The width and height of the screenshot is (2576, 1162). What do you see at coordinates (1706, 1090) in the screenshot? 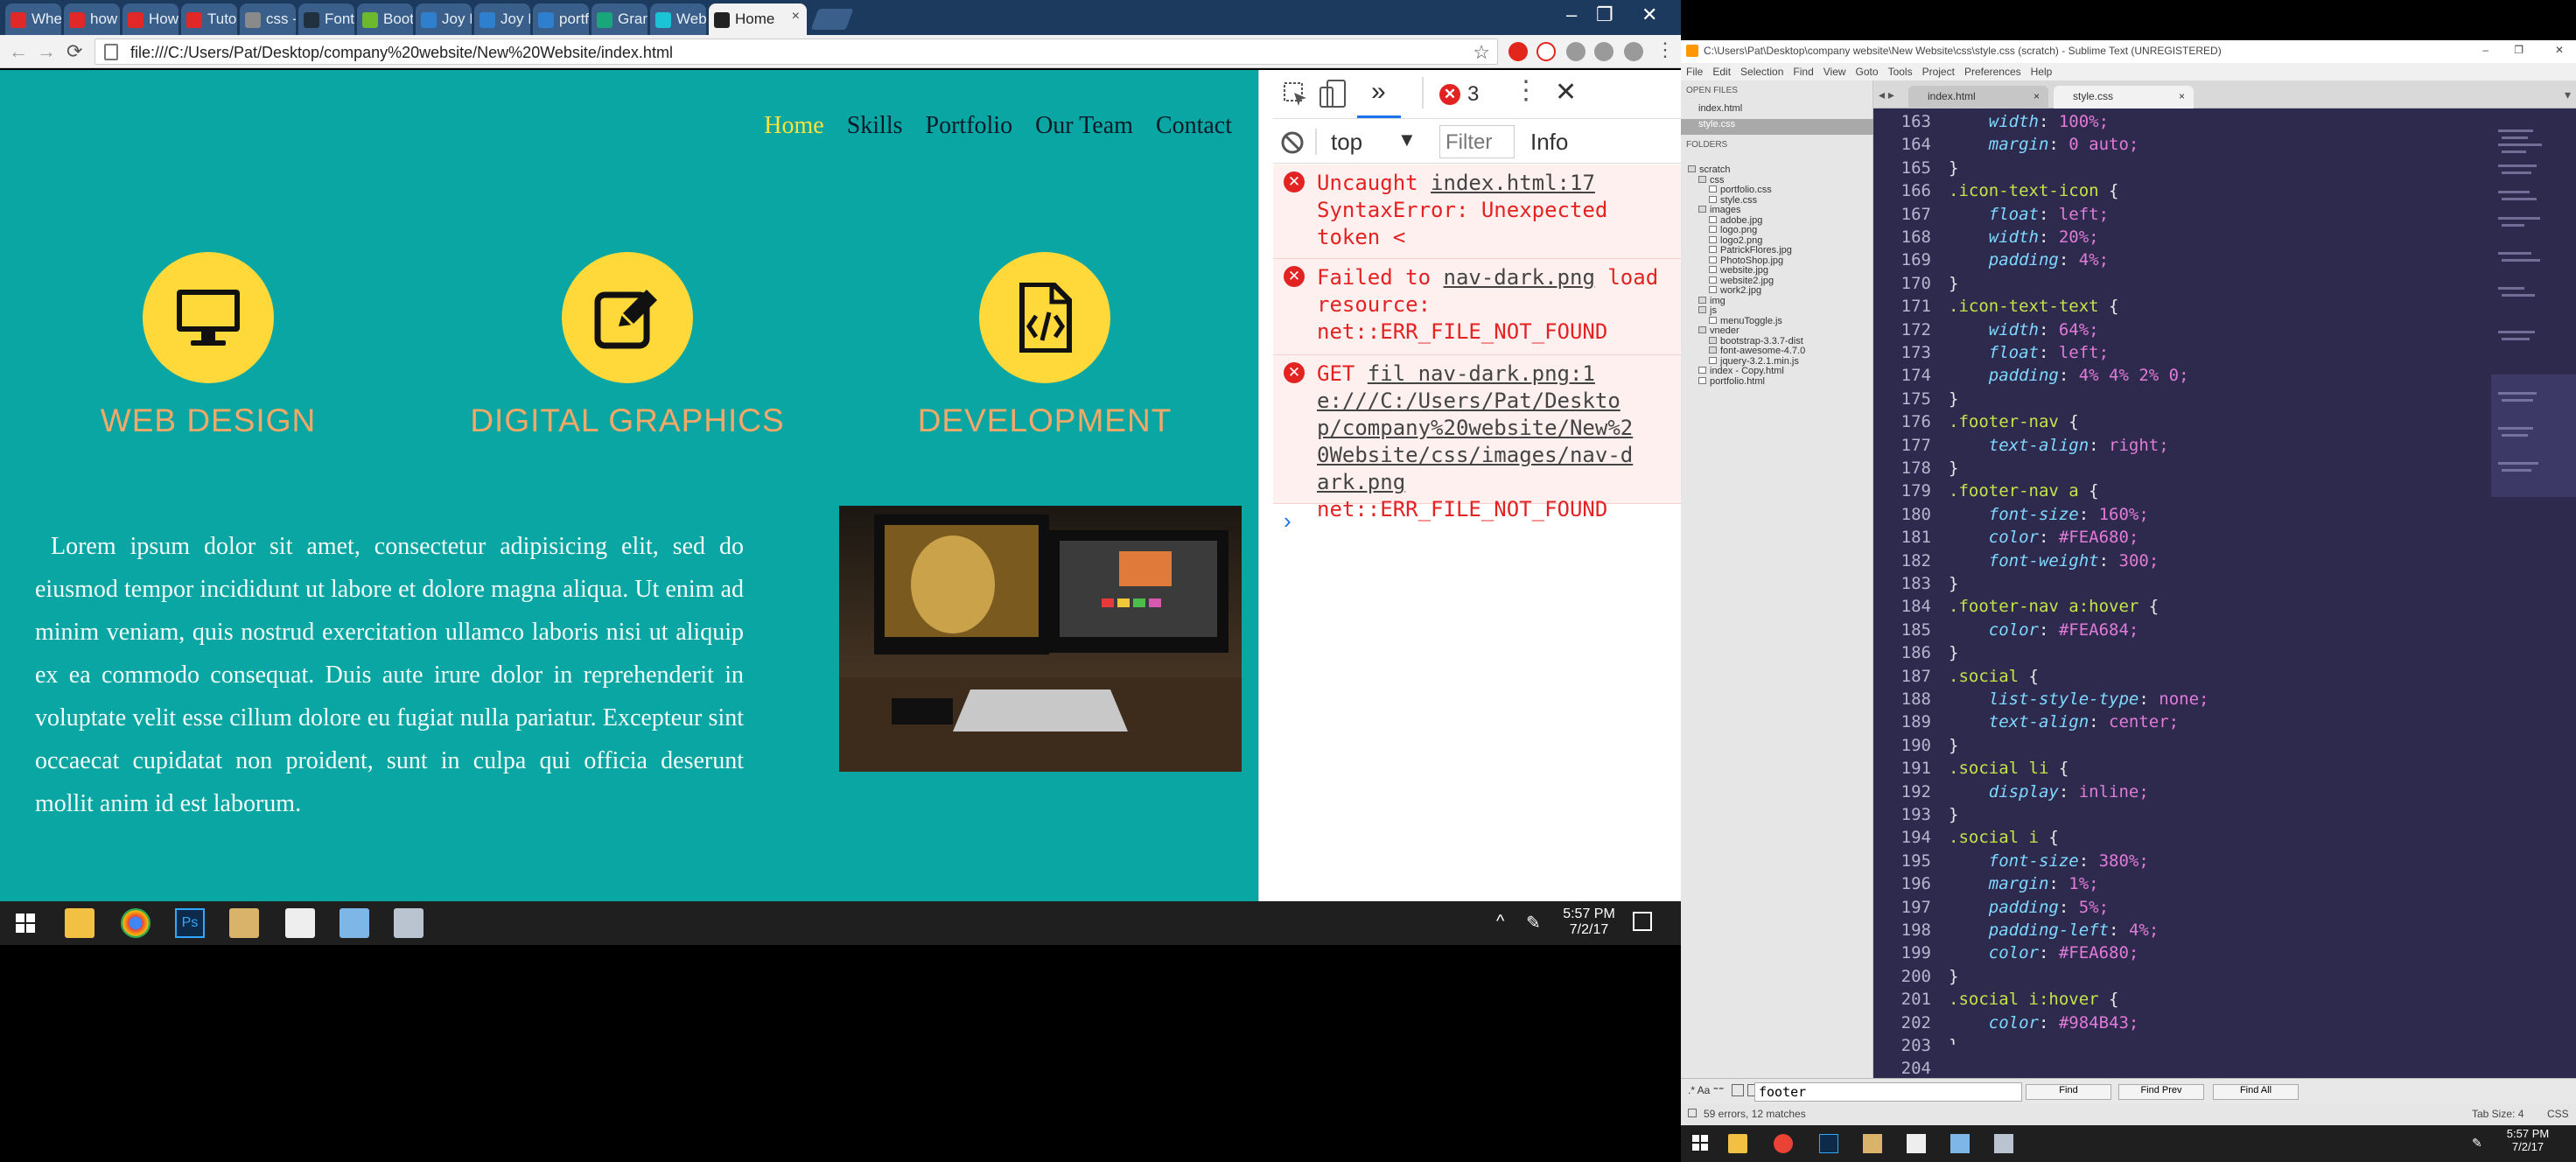
I see `find-options-icons: .* Aa ⁼⁼` at bounding box center [1706, 1090].